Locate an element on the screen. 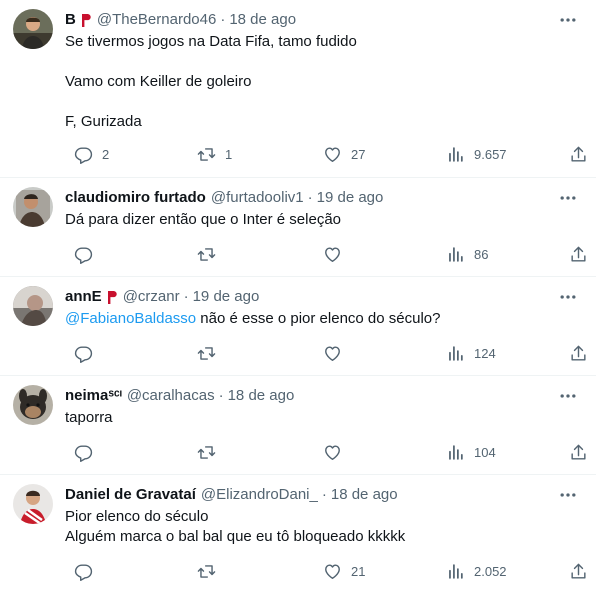  views-count: 124 is located at coordinates (485, 353).